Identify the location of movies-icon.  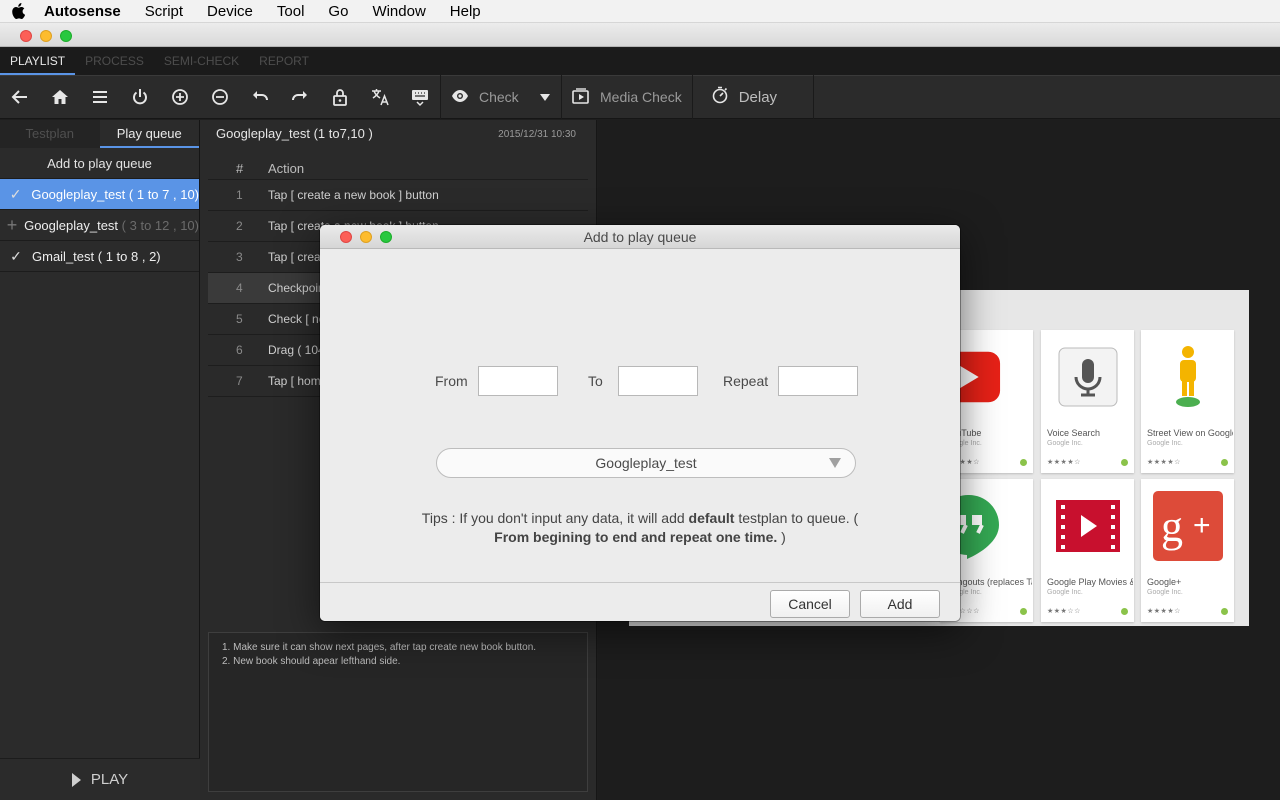
(1088, 526).